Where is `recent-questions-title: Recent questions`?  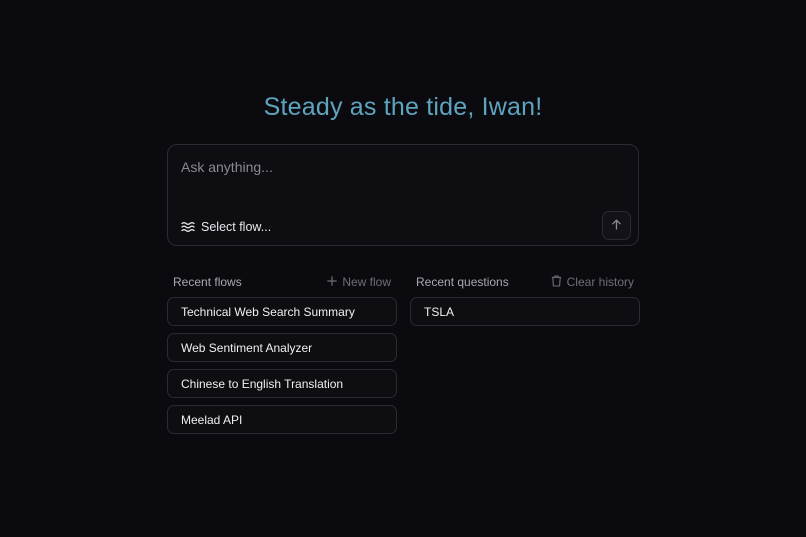
recent-questions-title: Recent questions is located at coordinates (462, 282).